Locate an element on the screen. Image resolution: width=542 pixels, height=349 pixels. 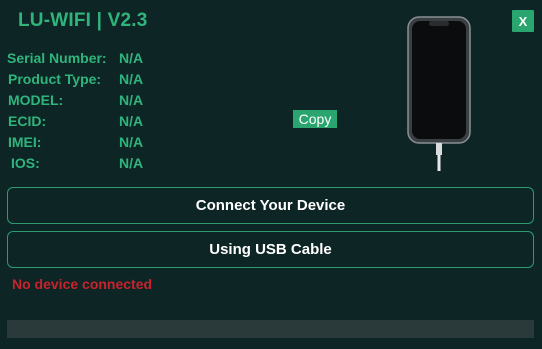
imei-label: IMEI: is located at coordinates (25, 142).